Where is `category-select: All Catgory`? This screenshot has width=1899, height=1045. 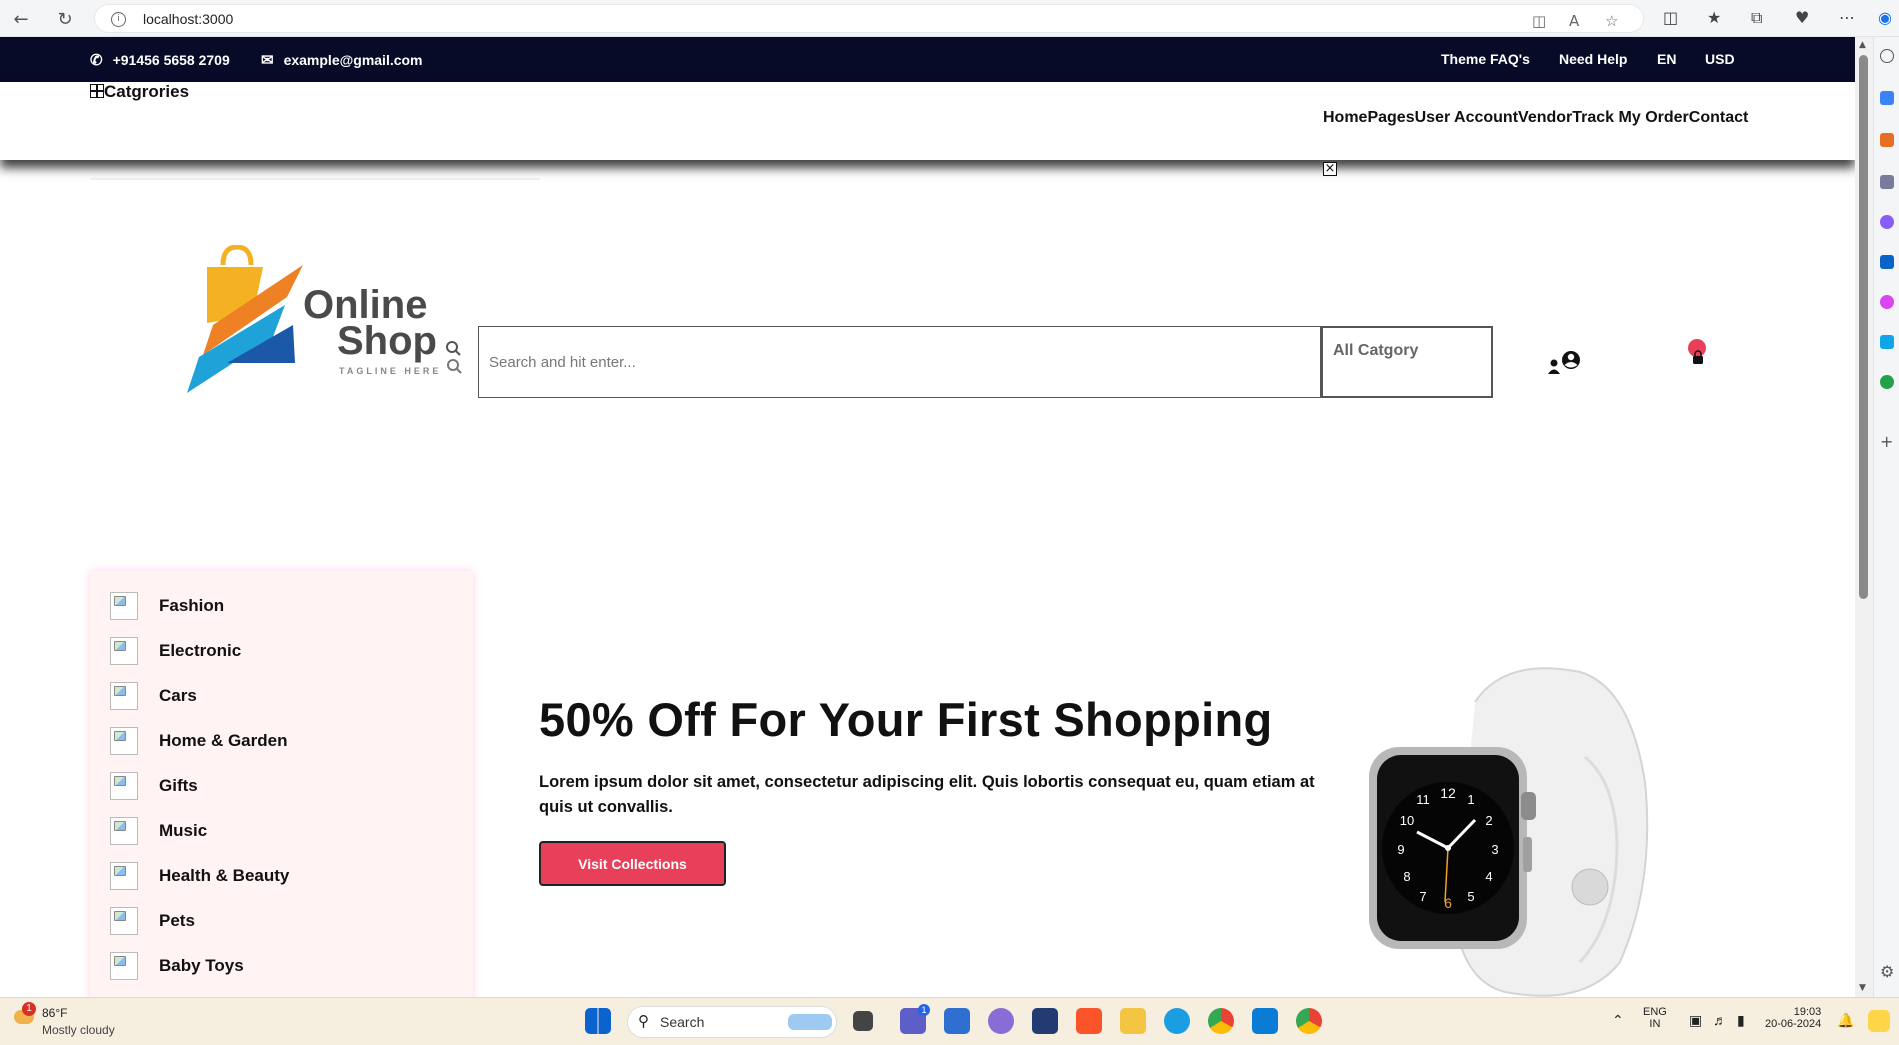
category-select: All Catgory is located at coordinates (1407, 362).